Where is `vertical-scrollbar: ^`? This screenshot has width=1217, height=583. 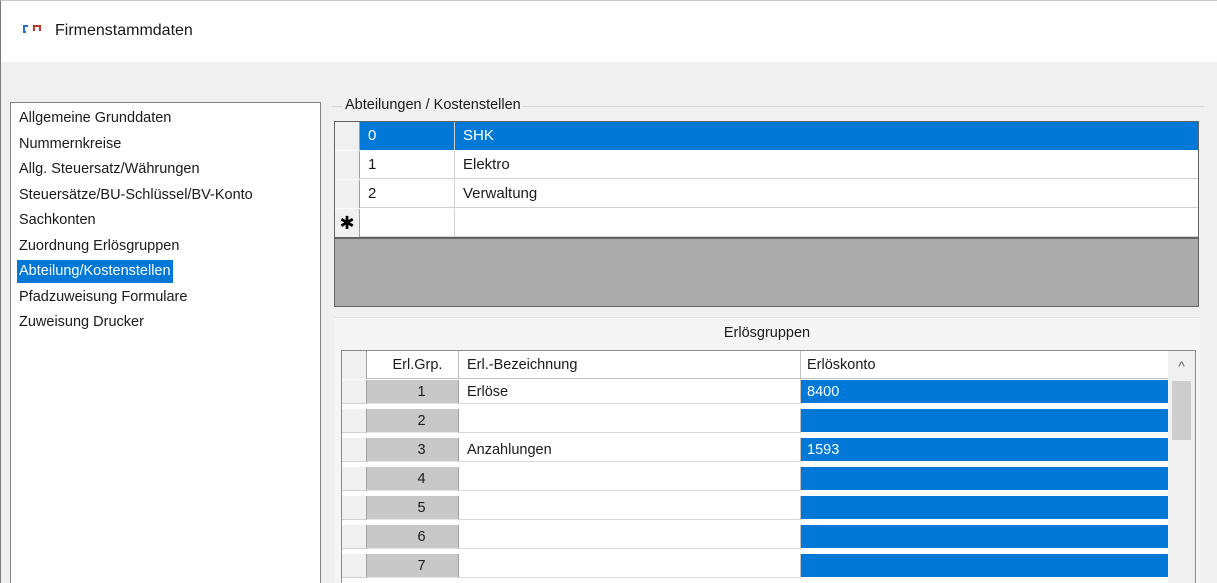
vertical-scrollbar: ^ is located at coordinates (1181, 467).